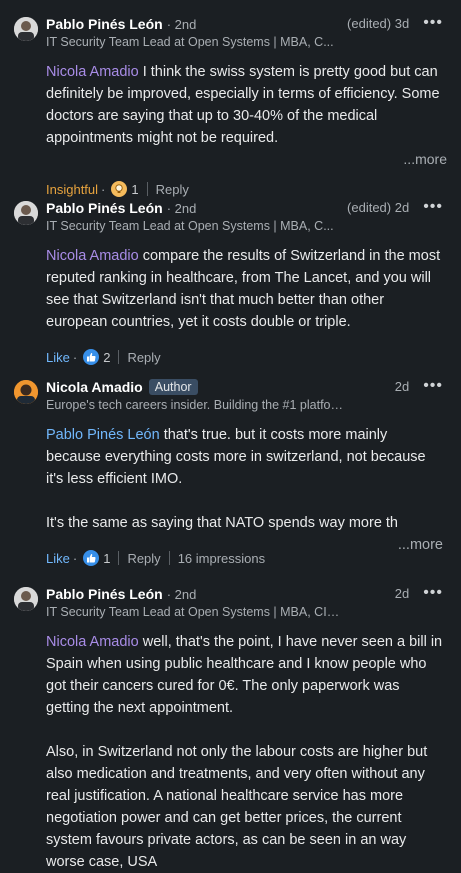 The width and height of the screenshot is (461, 873). Describe the element at coordinates (106, 558) in the screenshot. I see `reaction-count: 1` at that location.